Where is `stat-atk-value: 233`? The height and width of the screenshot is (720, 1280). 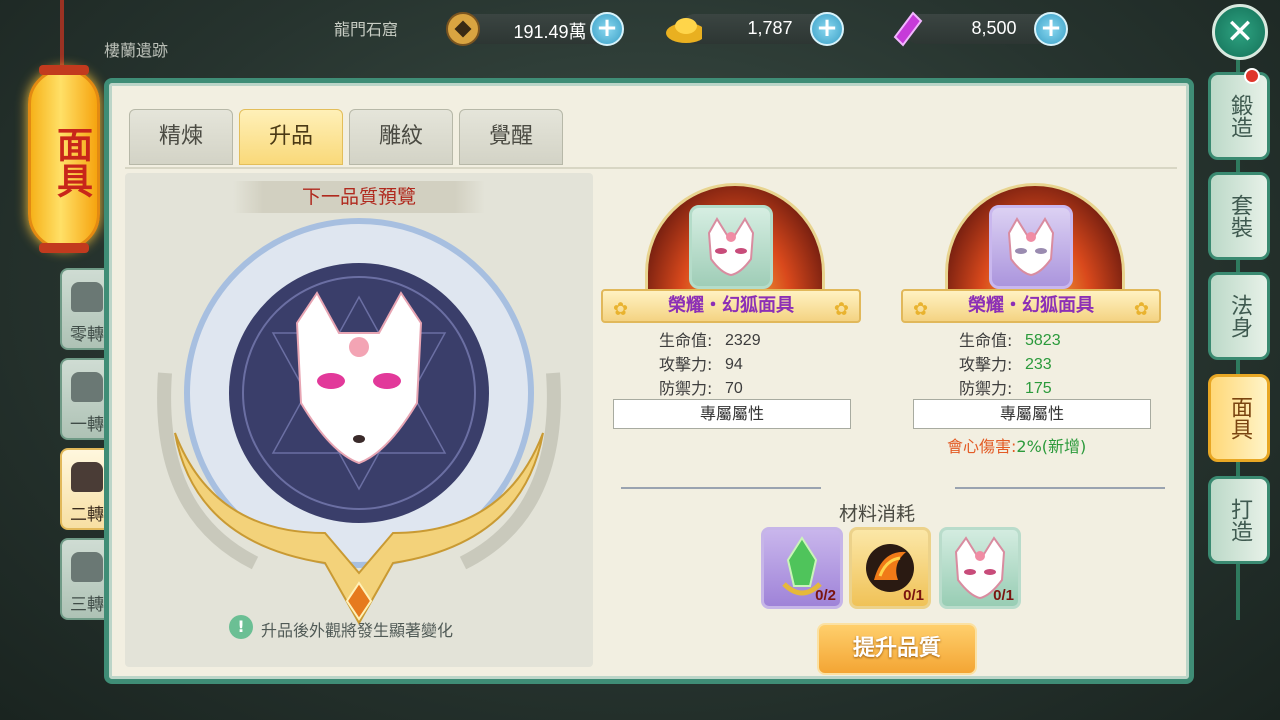
stat-atk-value: 233 is located at coordinates (1038, 364).